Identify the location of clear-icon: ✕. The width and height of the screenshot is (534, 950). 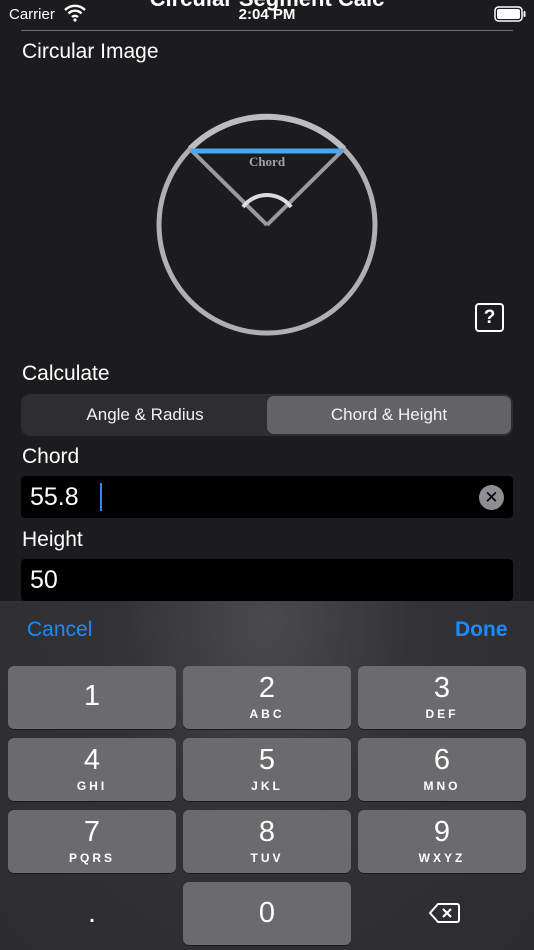
(491, 497).